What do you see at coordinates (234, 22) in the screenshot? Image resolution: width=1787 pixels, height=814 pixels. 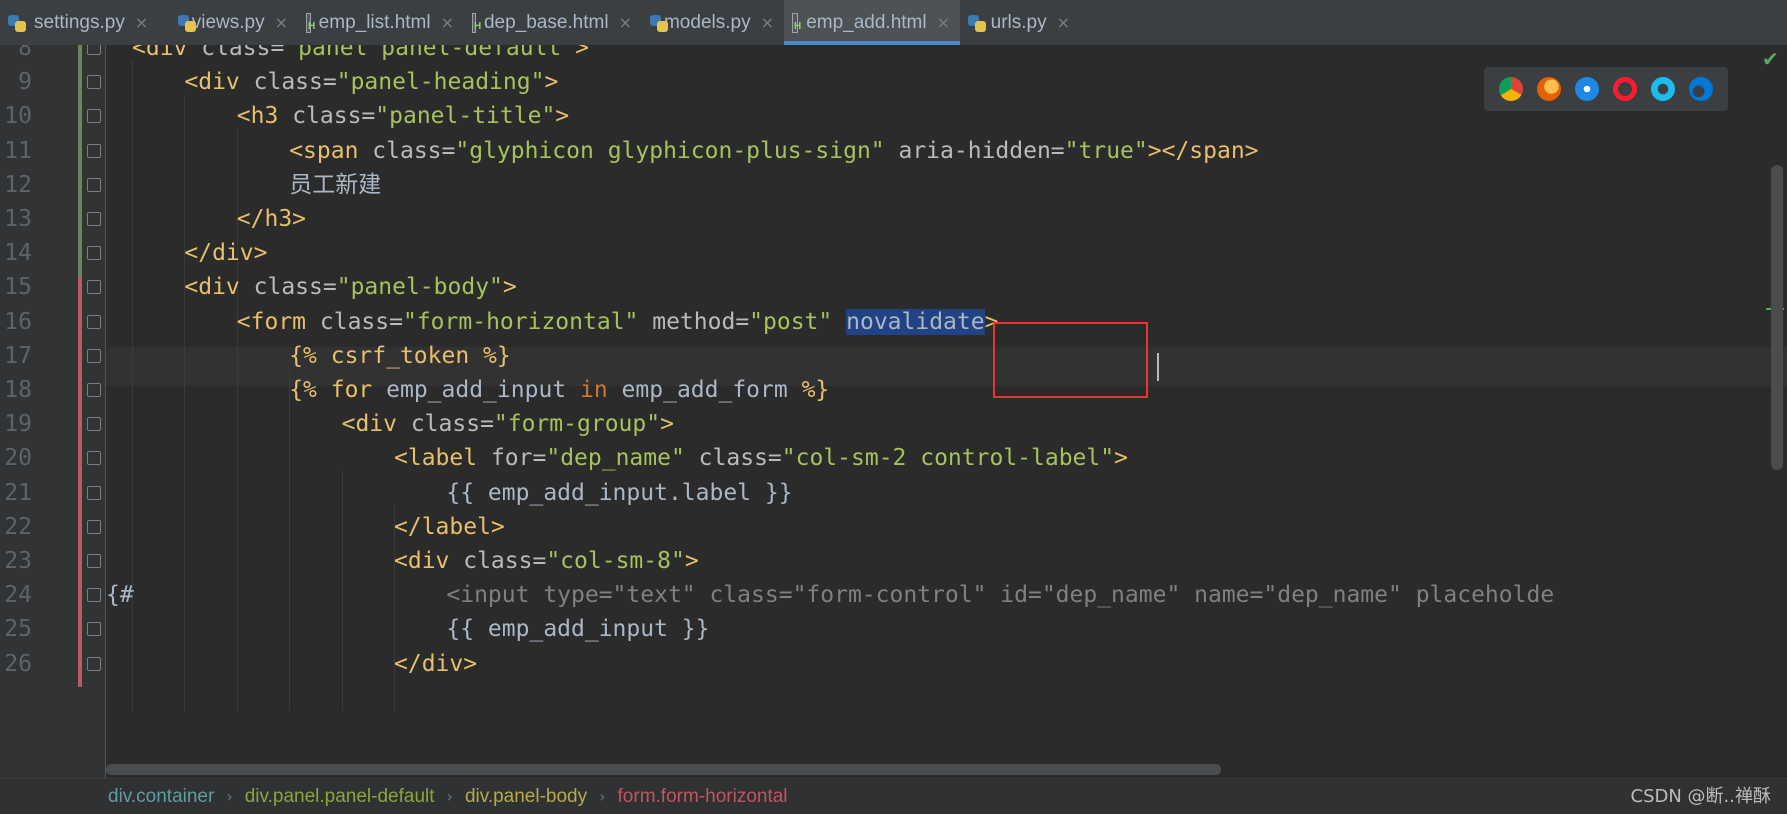 I see `tab-views-py: views.py ×` at bounding box center [234, 22].